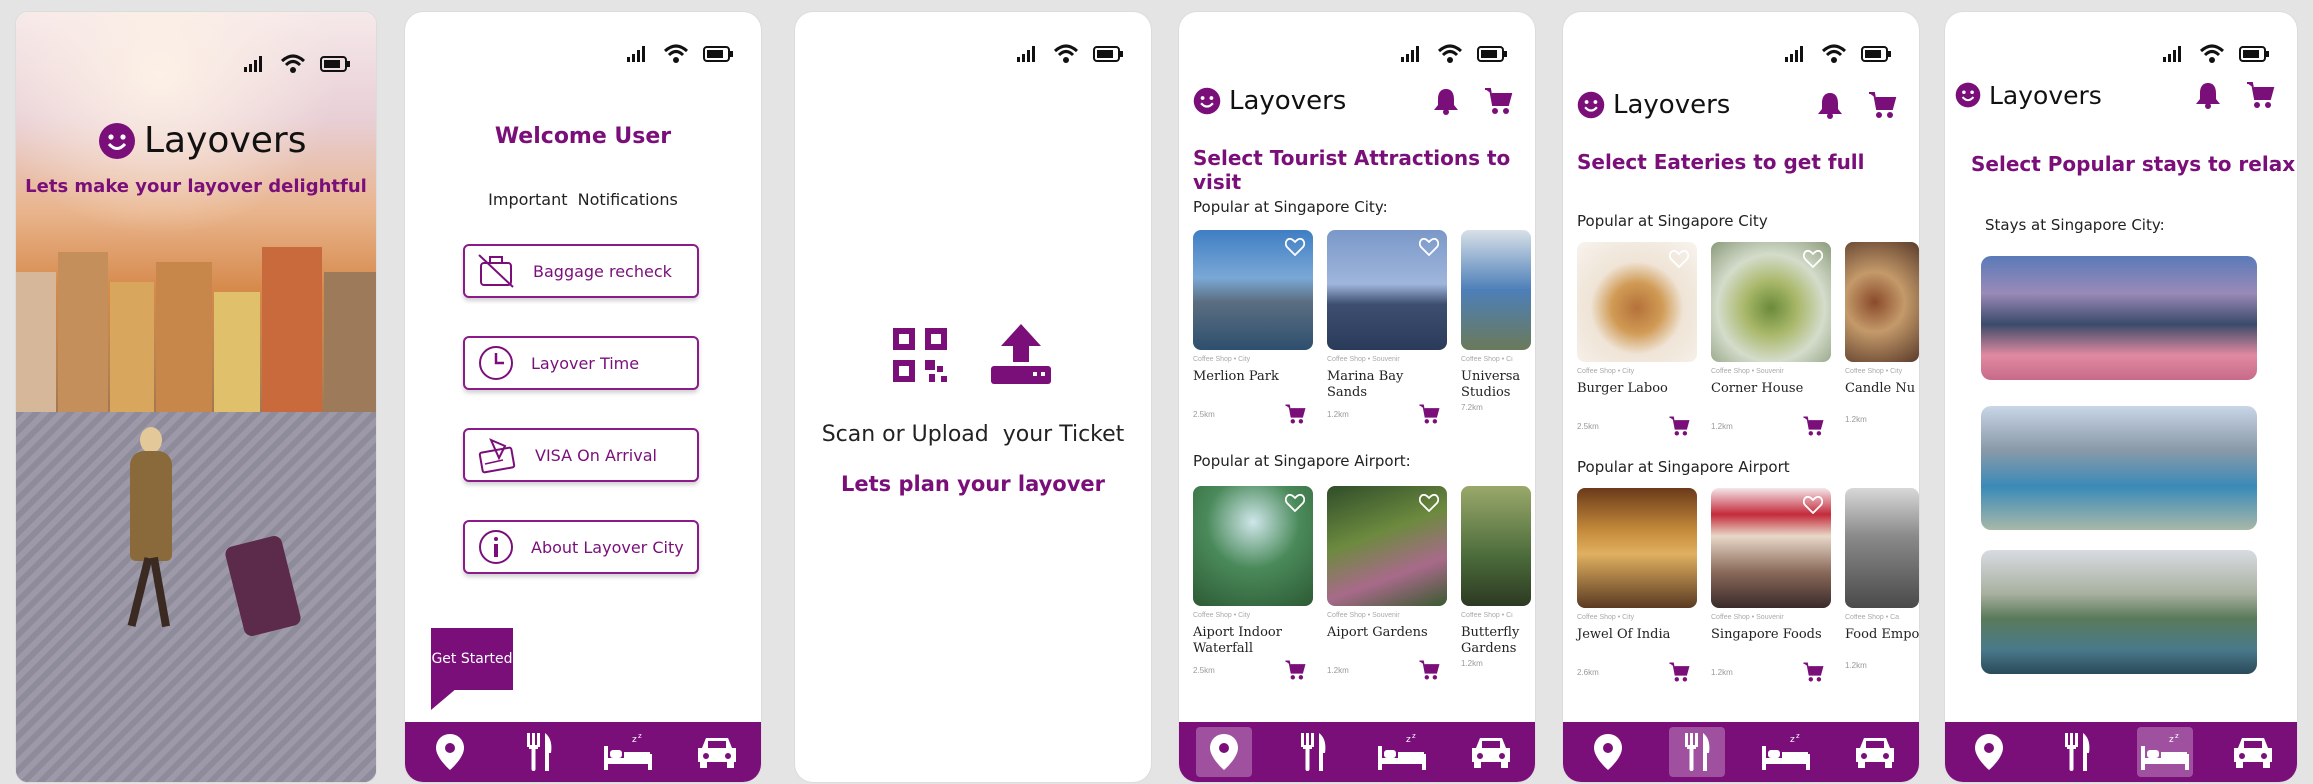 The width and height of the screenshot is (2313, 784). What do you see at coordinates (1968, 95) in the screenshot?
I see `smiley-logo-icon` at bounding box center [1968, 95].